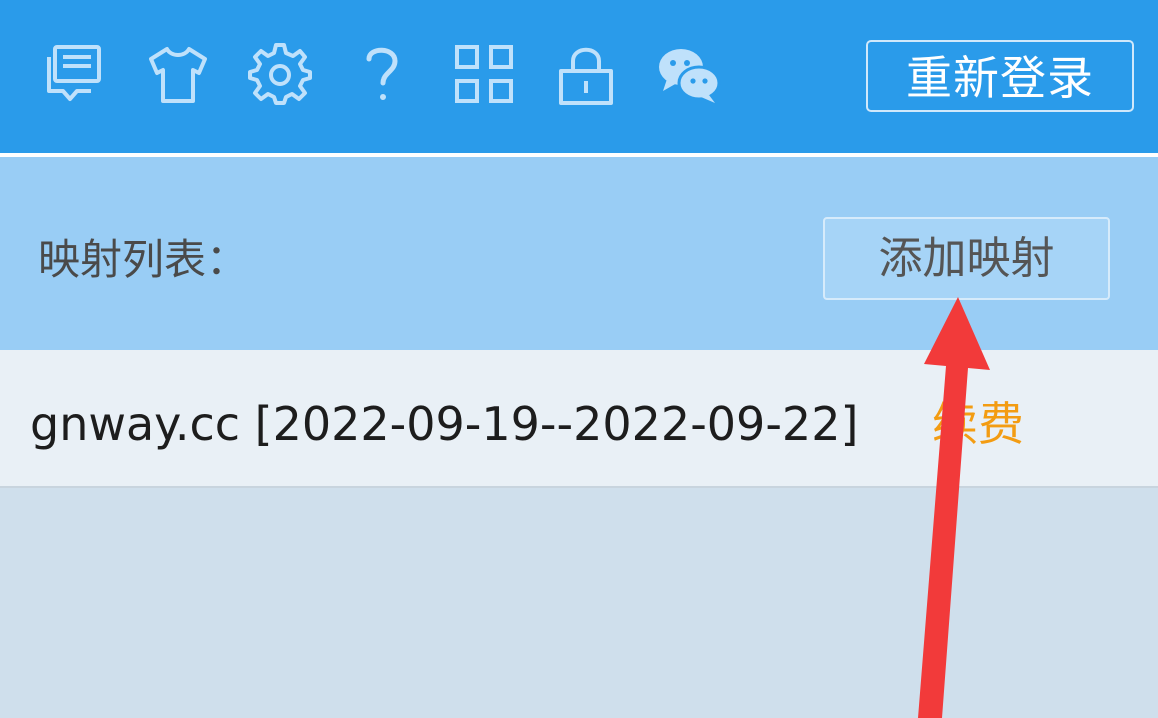 This screenshot has height=718, width=1158. Describe the element at coordinates (978, 424) in the screenshot. I see `renew-link: 续费` at that location.